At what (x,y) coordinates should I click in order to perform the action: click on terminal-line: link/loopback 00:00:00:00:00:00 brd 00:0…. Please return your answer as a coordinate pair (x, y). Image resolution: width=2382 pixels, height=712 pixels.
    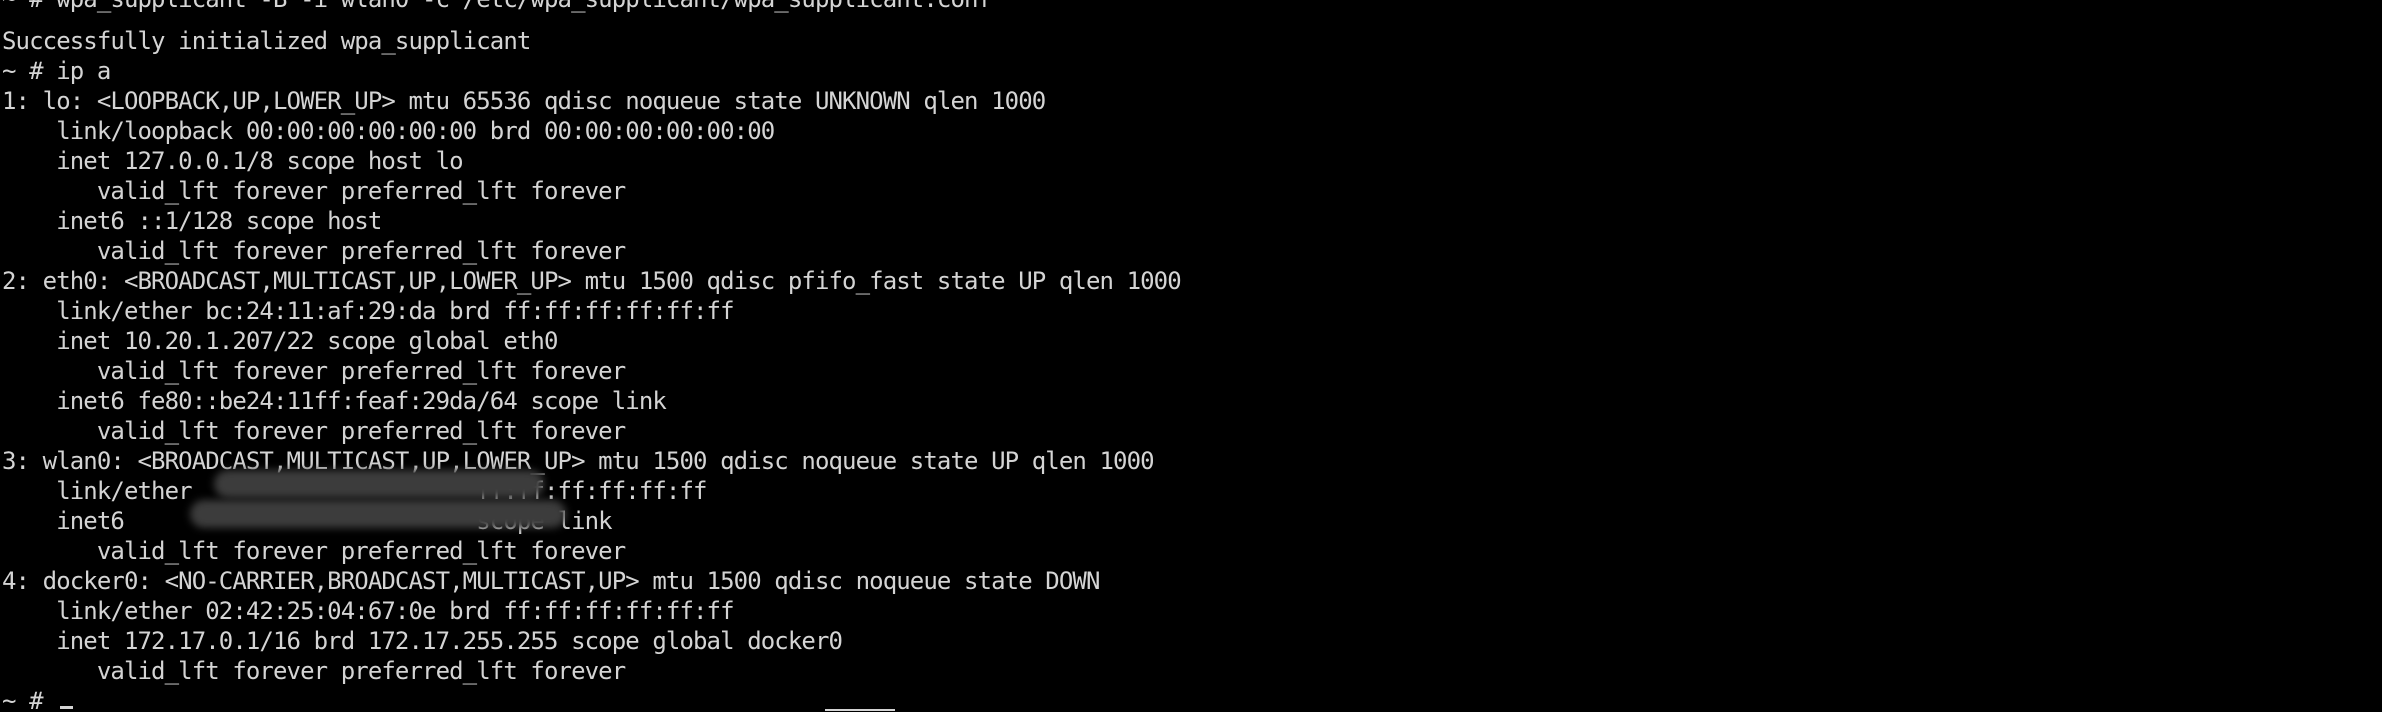
    Looking at the image, I should click on (388, 131).